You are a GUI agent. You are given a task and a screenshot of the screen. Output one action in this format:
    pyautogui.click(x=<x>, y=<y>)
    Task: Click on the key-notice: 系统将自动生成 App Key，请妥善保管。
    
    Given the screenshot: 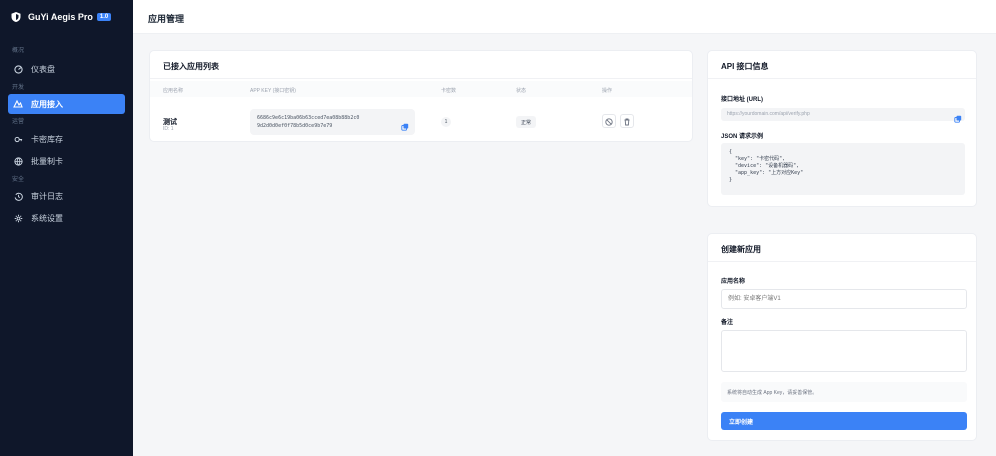 What is the action you would take?
    pyautogui.click(x=844, y=392)
    